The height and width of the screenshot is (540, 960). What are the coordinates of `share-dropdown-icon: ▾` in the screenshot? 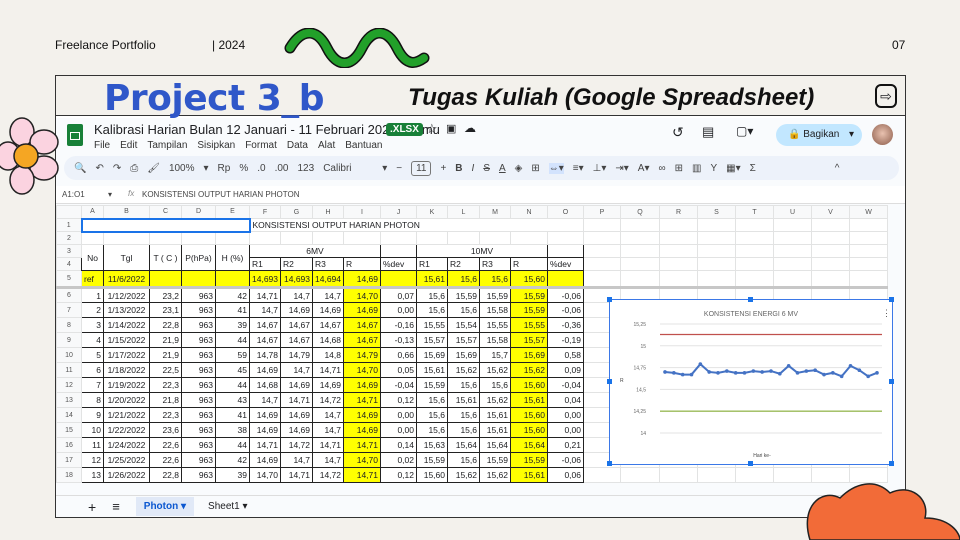 It's located at (851, 135).